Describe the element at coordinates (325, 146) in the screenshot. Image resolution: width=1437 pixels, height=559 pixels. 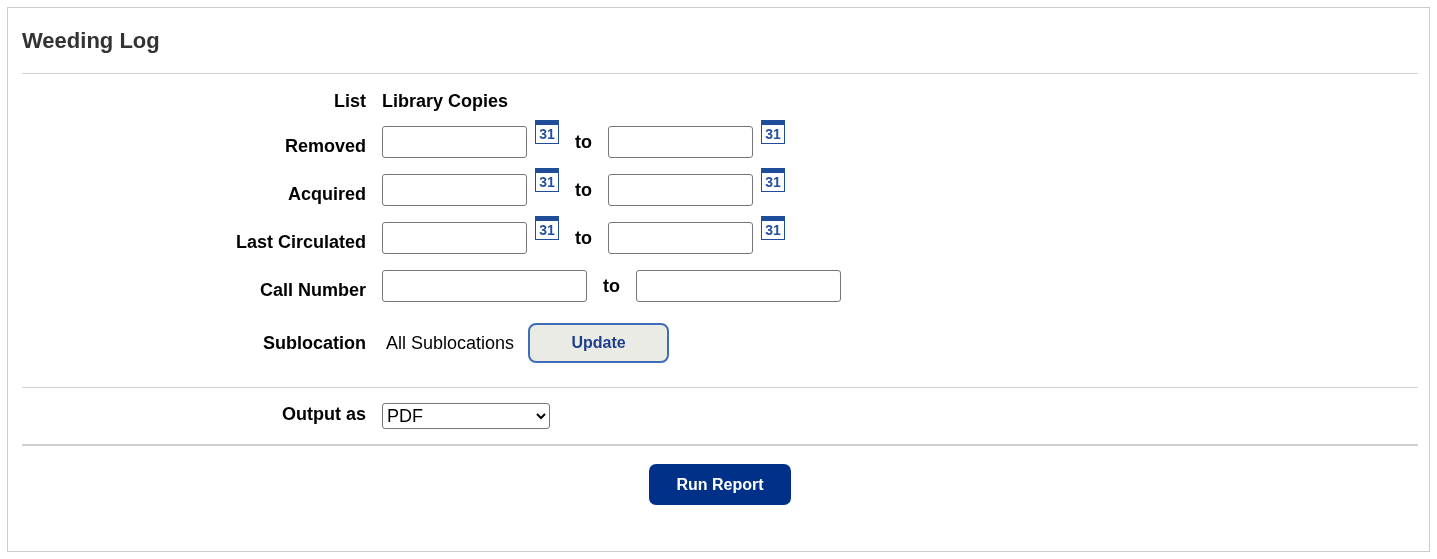
I see `field-label: Removed` at that location.